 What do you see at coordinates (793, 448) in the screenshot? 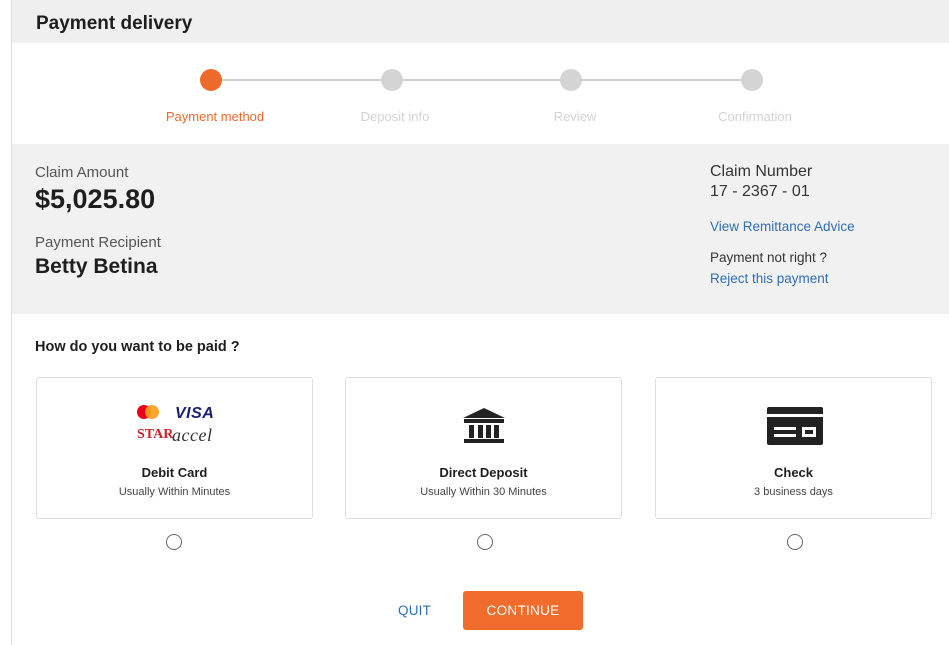
I see `check-option: Check 3 business days` at bounding box center [793, 448].